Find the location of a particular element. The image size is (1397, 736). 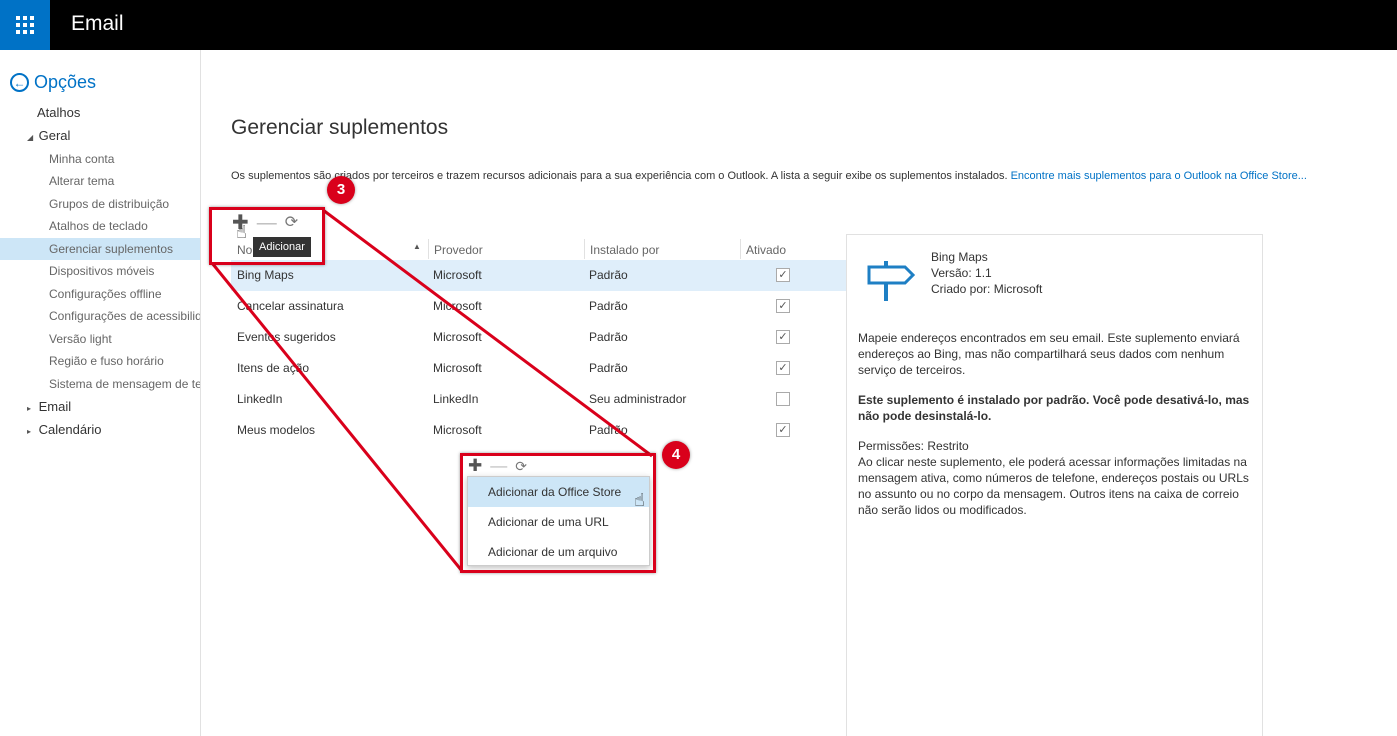

sidebar-item-alterar-tema: Alterar tema is located at coordinates (100, 181).